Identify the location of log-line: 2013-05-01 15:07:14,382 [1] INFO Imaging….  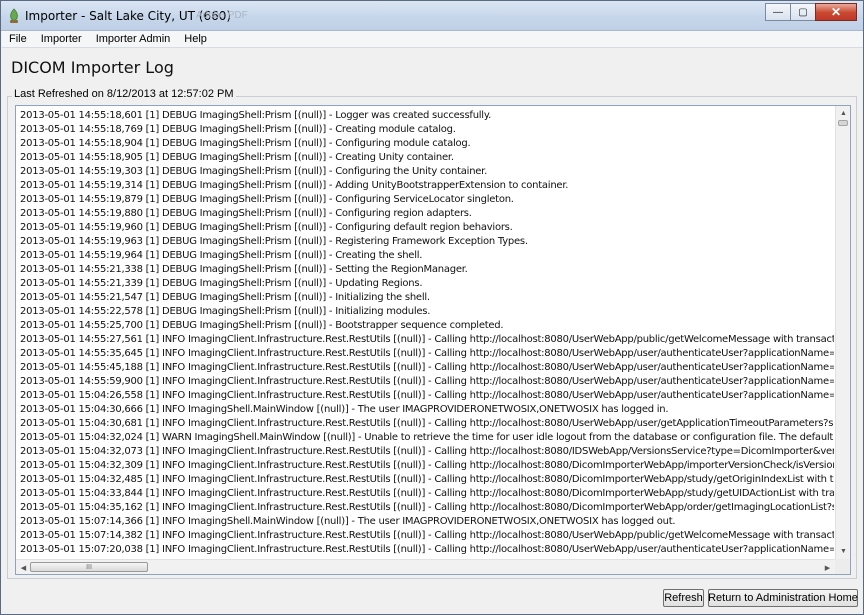
(427, 535).